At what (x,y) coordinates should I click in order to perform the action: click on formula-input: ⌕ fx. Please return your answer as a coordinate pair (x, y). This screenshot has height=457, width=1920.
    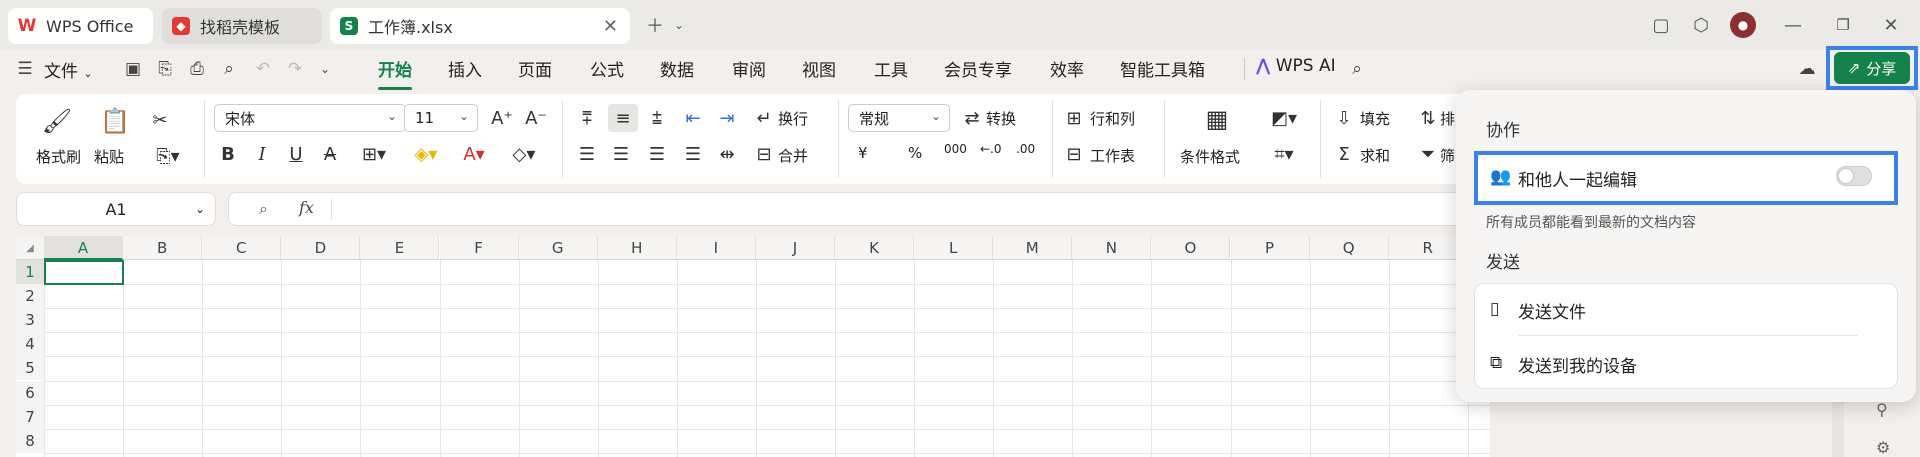
    Looking at the image, I should click on (859, 209).